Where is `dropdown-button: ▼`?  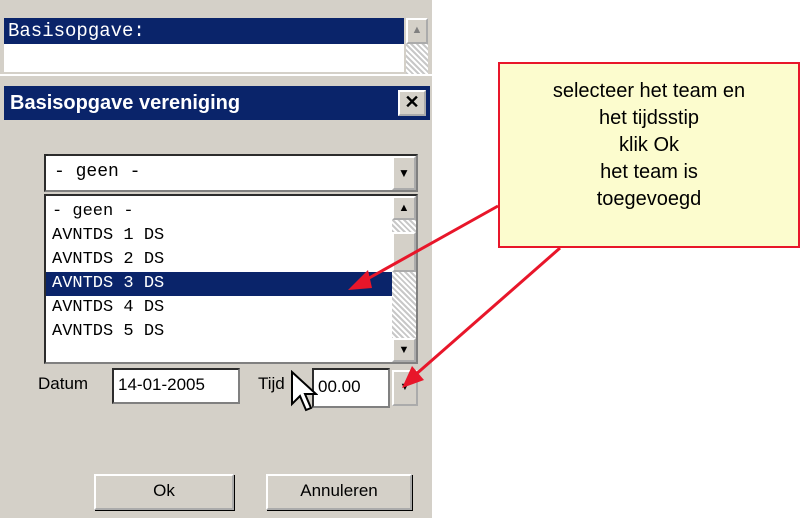
dropdown-button: ▼ is located at coordinates (404, 173).